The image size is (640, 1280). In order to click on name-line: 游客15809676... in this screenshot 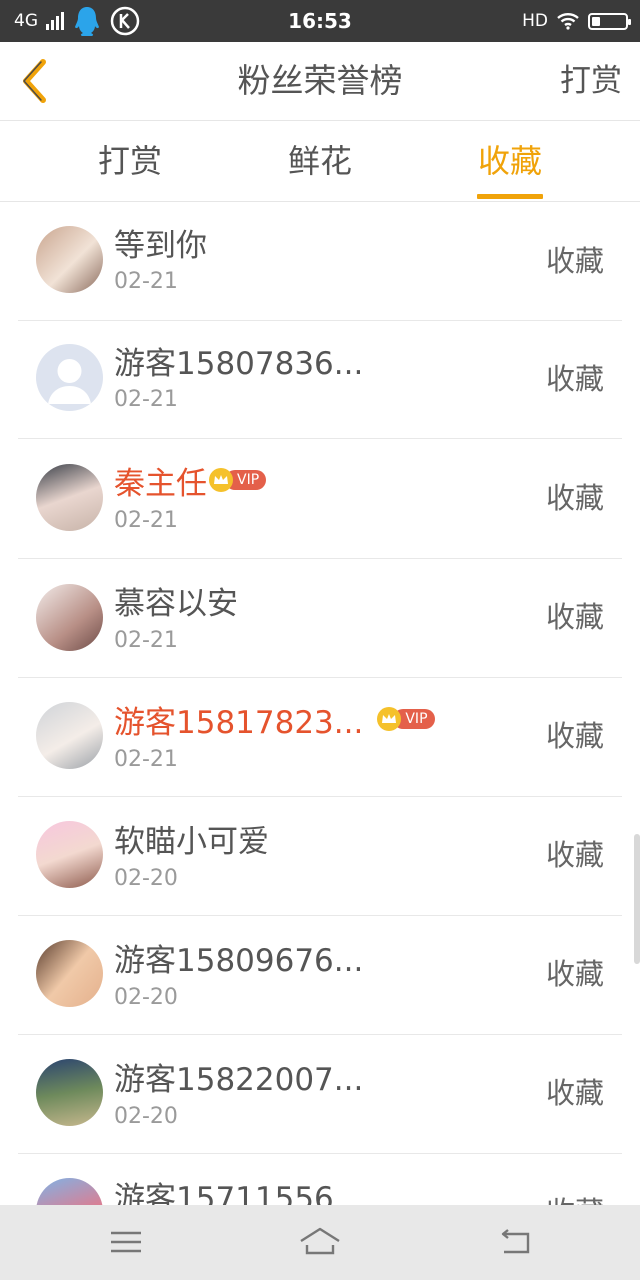, I will do `click(238, 957)`.